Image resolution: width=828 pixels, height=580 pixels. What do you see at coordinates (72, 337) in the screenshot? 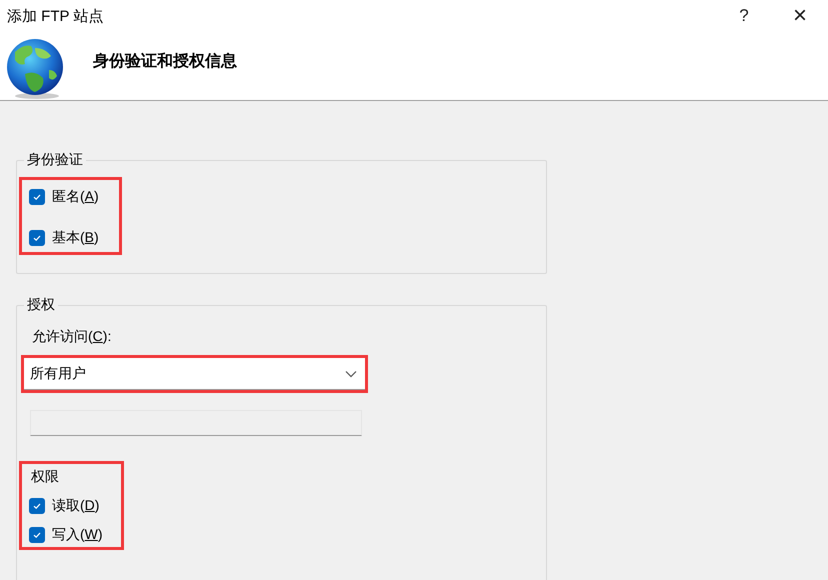
I see `field-label: 允许访问(C):` at bounding box center [72, 337].